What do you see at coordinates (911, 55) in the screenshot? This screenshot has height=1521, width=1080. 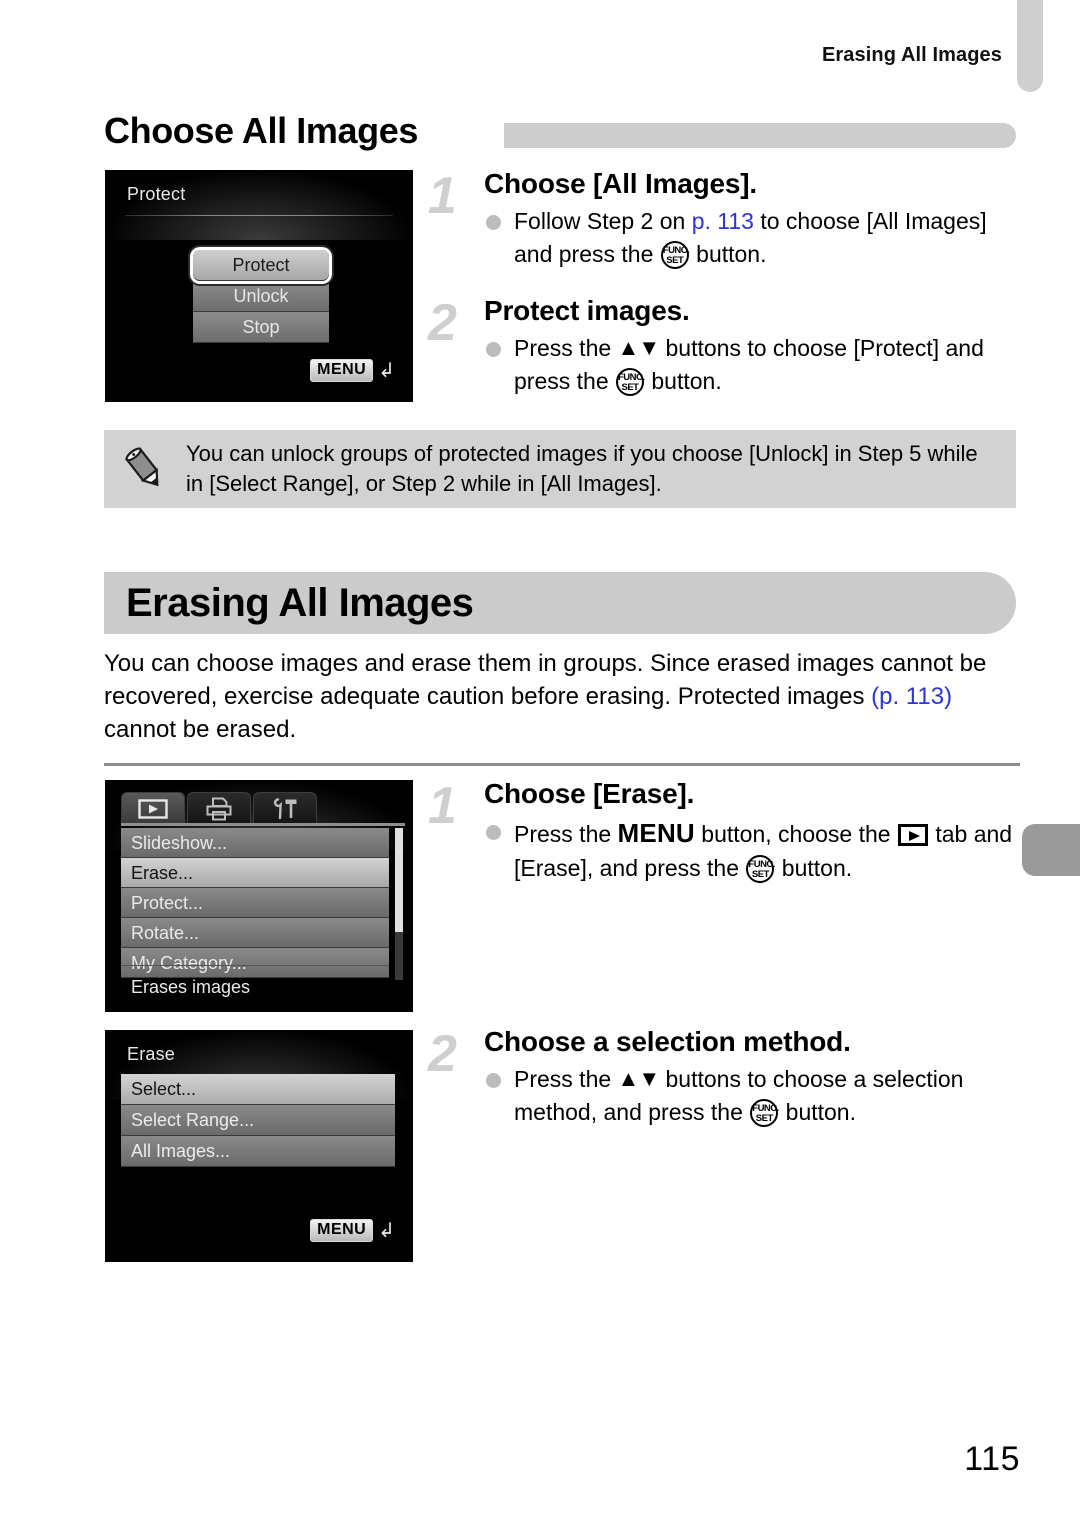 I see `running-header: Erasing All Images` at bounding box center [911, 55].